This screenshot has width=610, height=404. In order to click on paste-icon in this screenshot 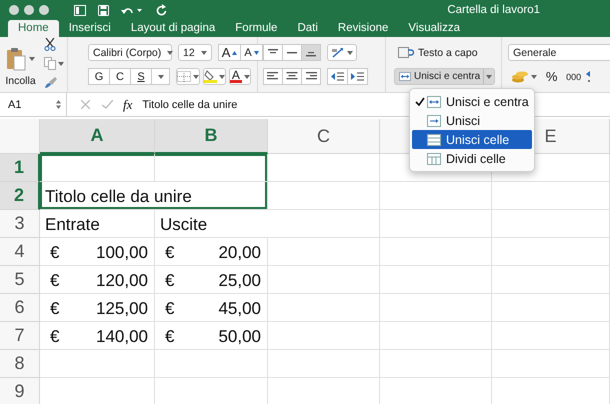, I will do `click(16, 58)`.